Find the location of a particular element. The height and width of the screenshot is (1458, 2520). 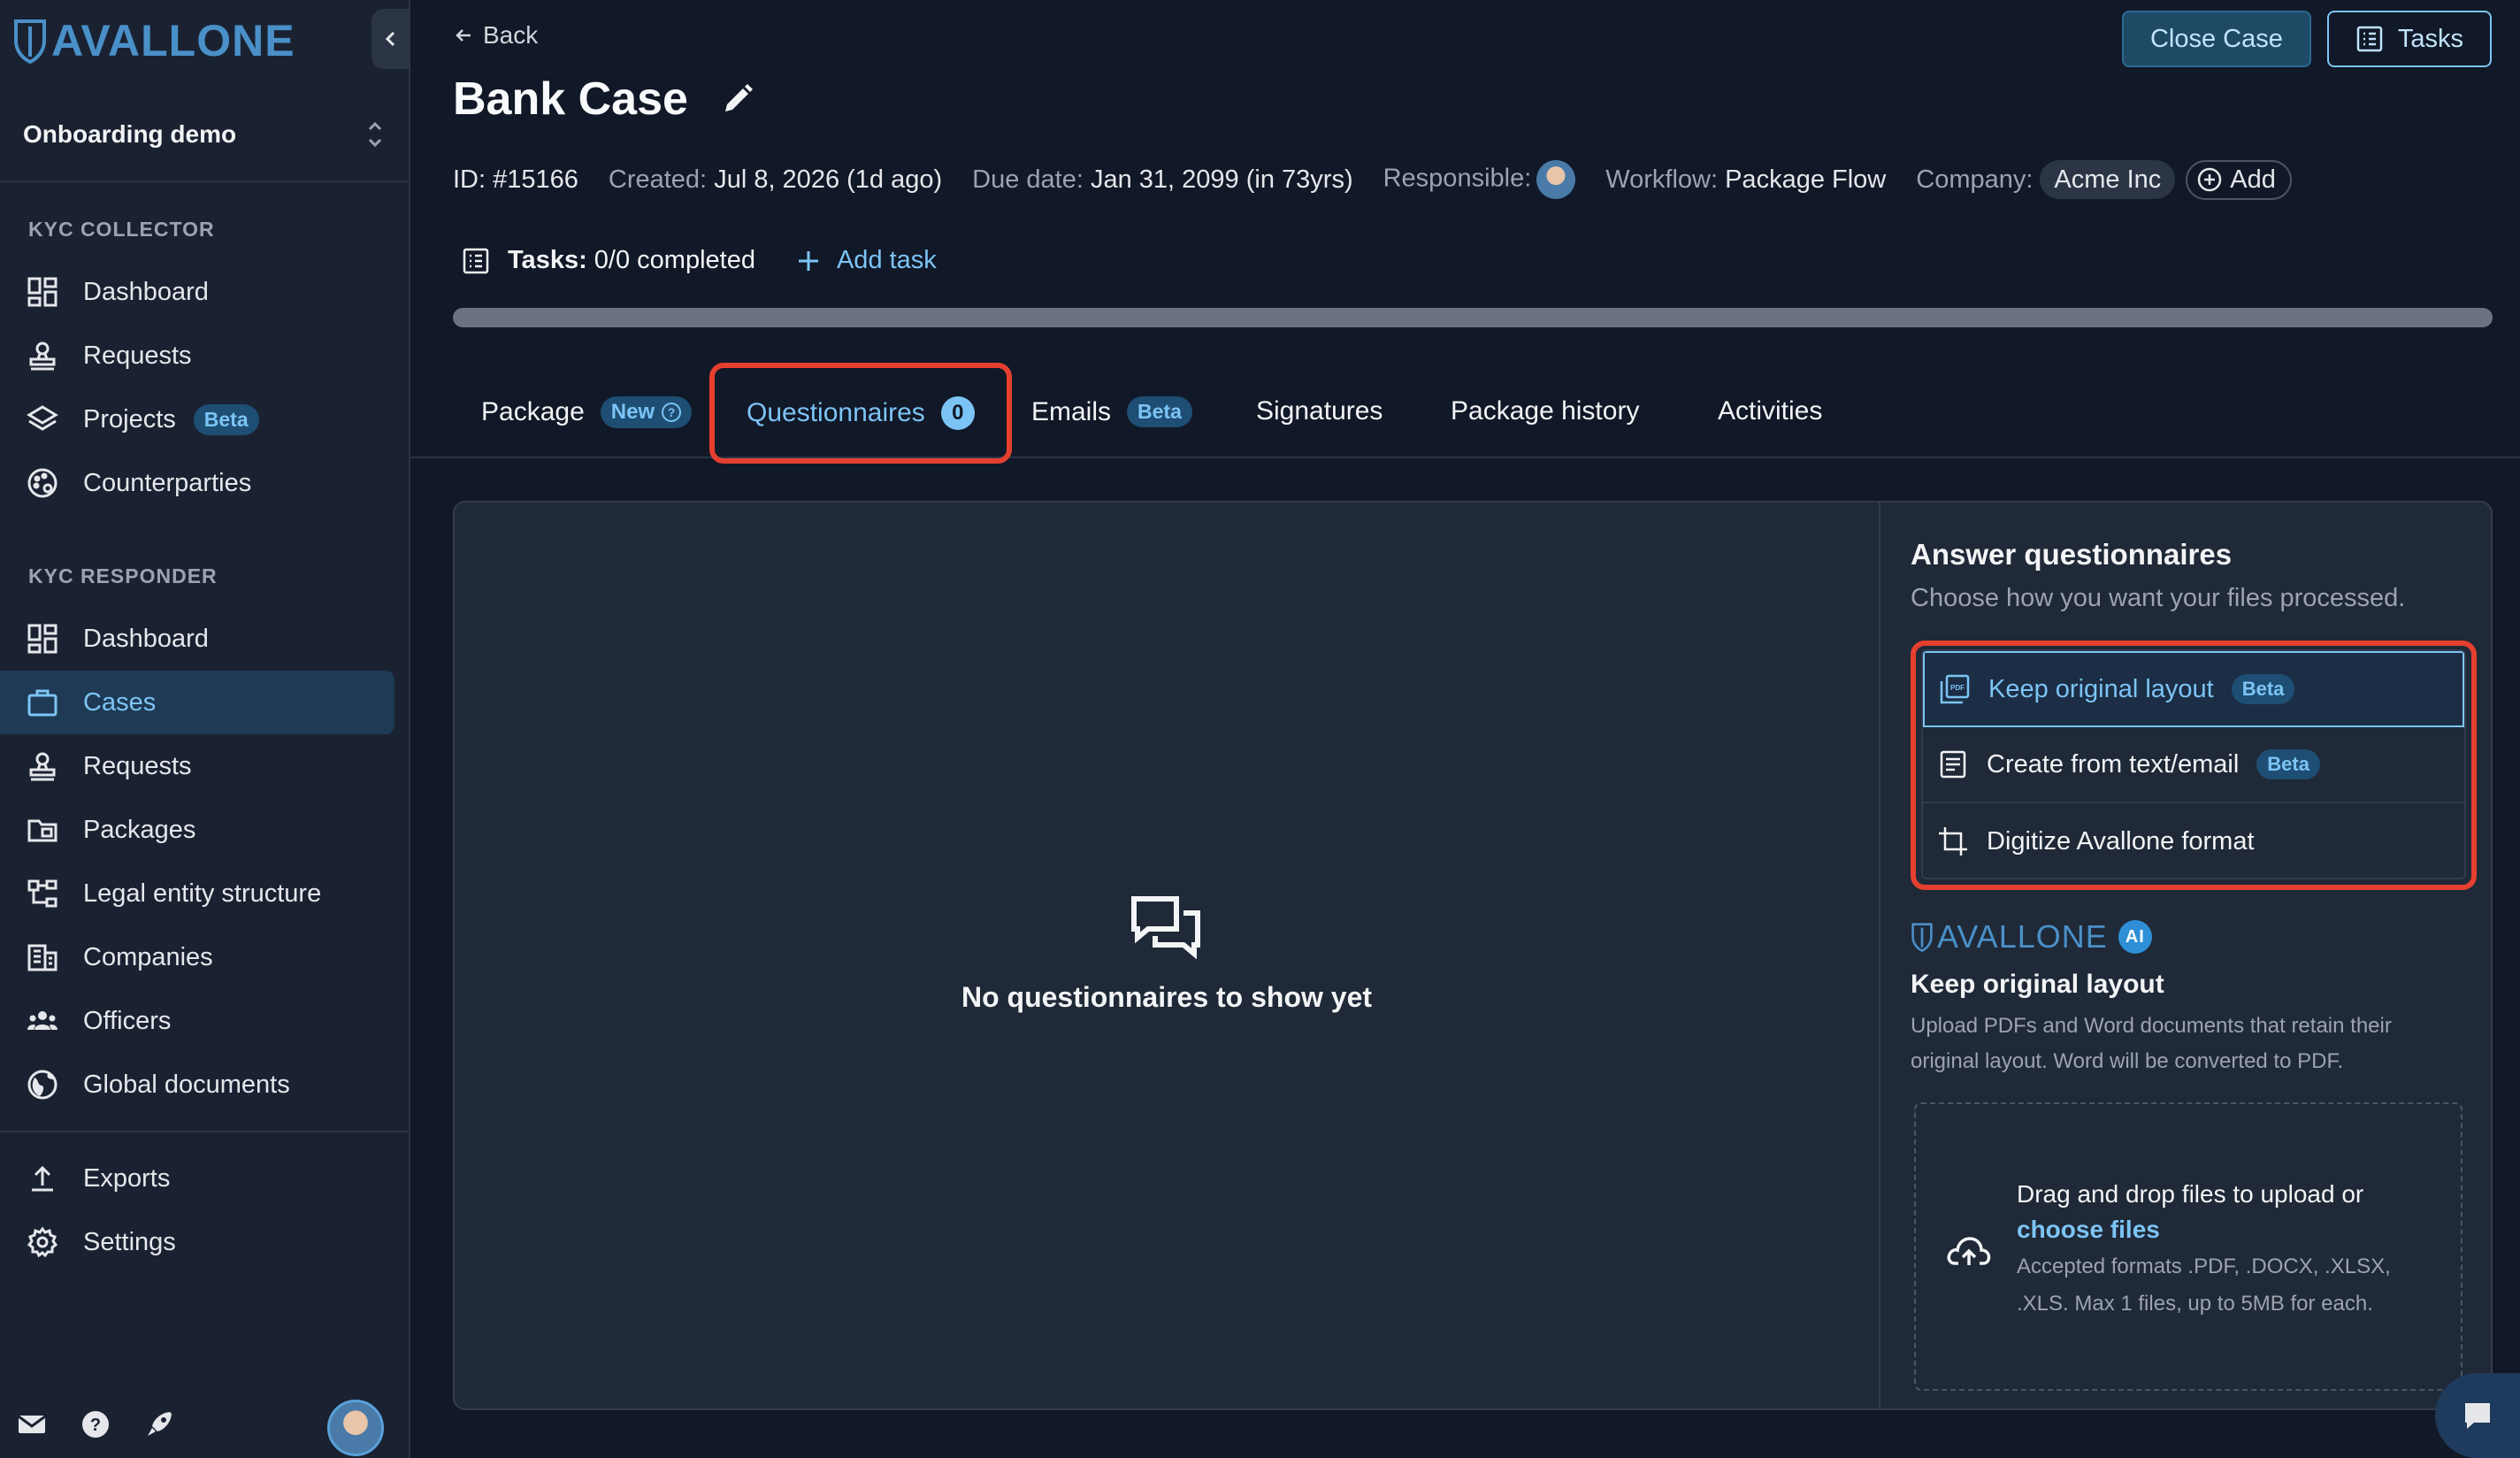

close-case-label: Close Case is located at coordinates (2216, 38).